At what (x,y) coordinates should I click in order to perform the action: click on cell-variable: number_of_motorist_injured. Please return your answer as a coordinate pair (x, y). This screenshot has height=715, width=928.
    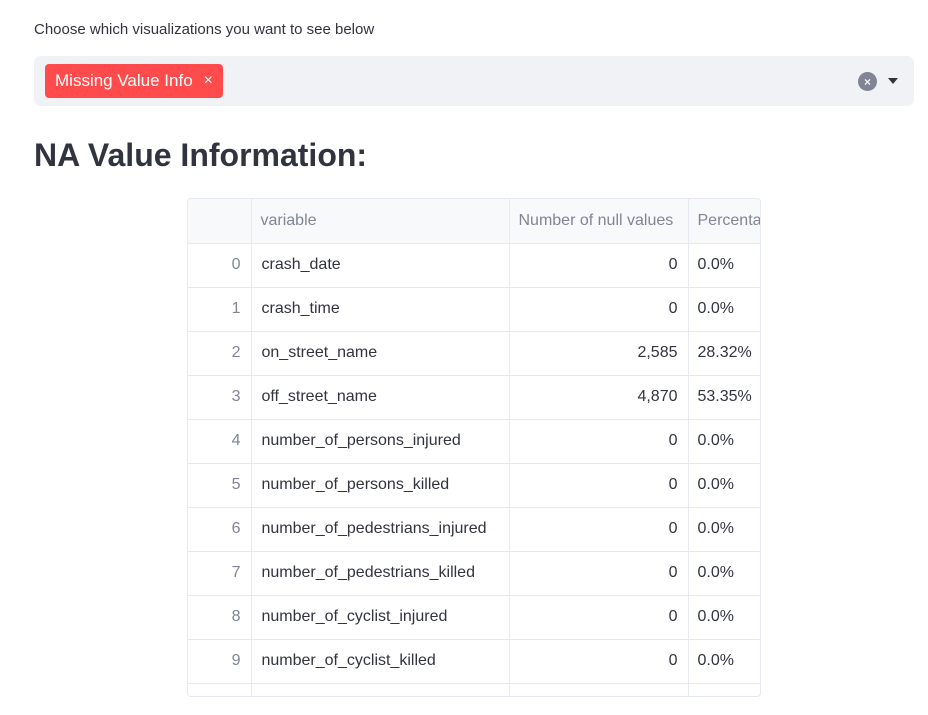
    Looking at the image, I should click on (380, 689).